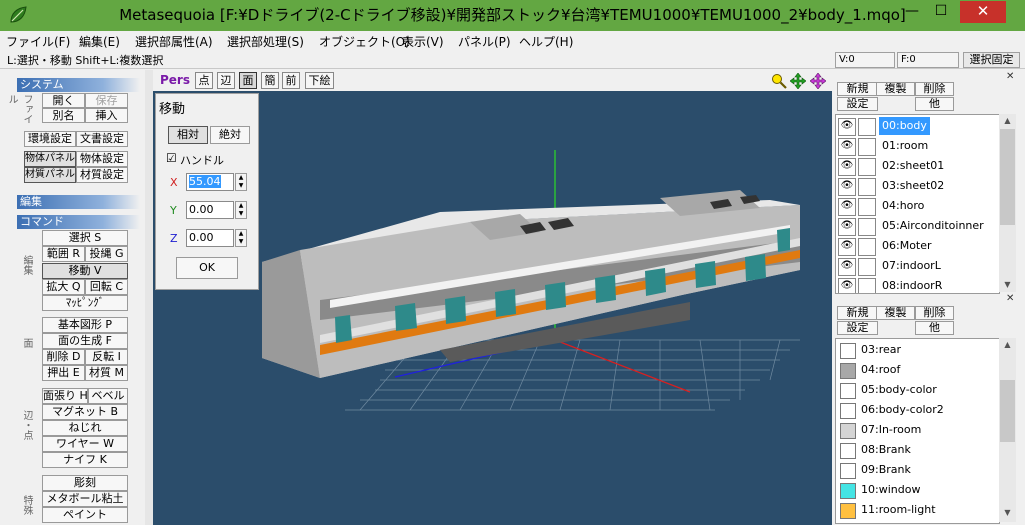 This screenshot has width=1025, height=525. What do you see at coordinates (779, 81) in the screenshot?
I see `zoom-icon` at bounding box center [779, 81].